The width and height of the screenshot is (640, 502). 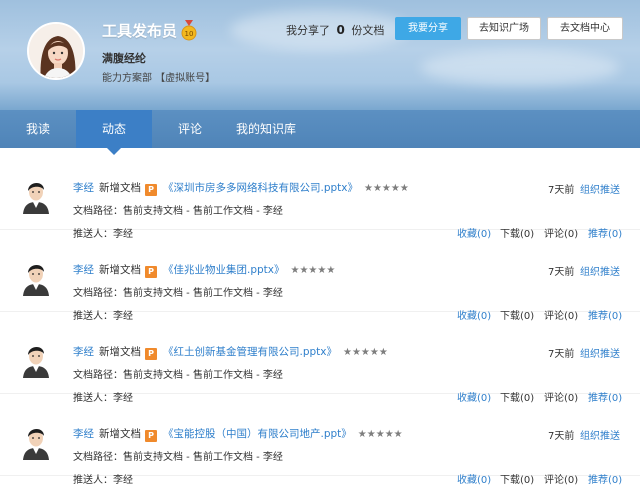 I want to click on tab-activity: 动态, so click(x=114, y=132).